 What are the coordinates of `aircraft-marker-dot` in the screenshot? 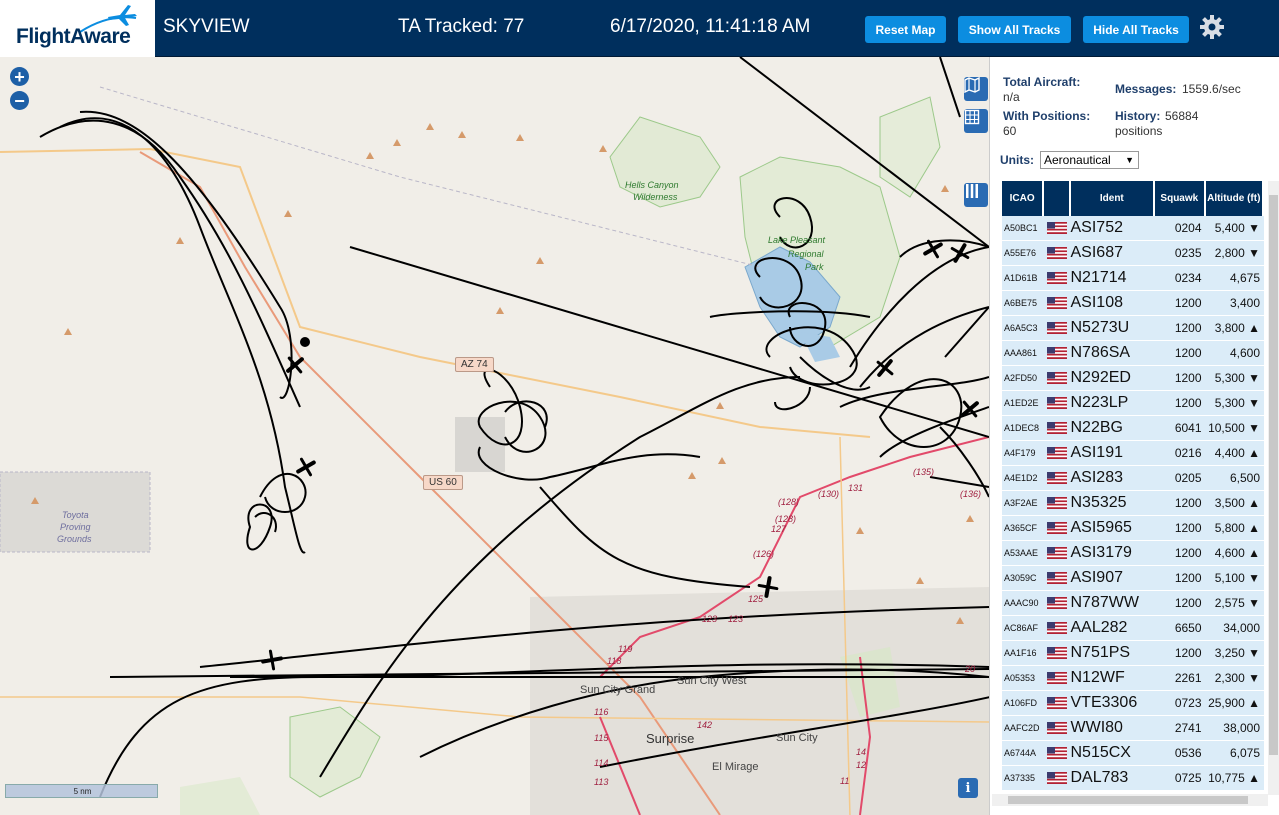 It's located at (305, 342).